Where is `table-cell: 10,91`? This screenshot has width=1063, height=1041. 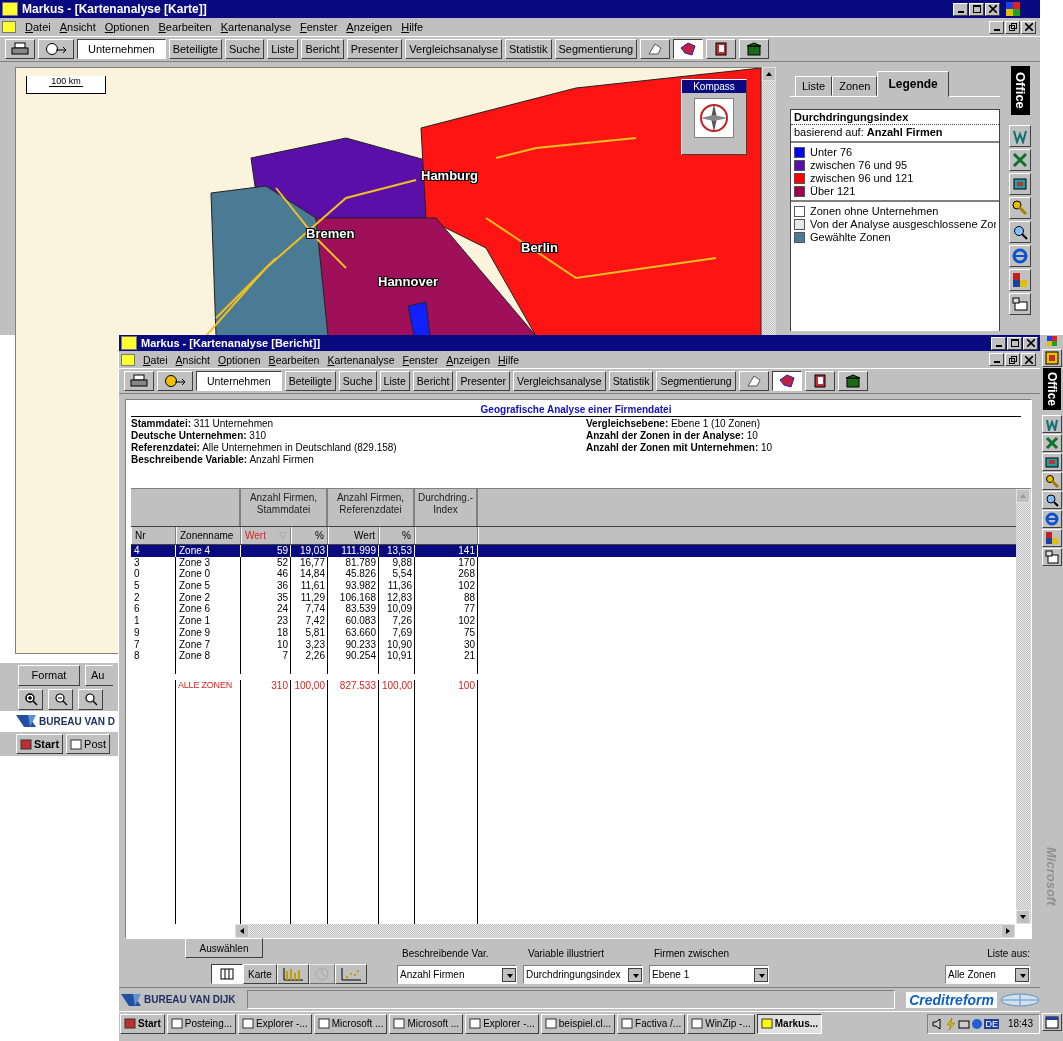 table-cell: 10,91 is located at coordinates (397, 656).